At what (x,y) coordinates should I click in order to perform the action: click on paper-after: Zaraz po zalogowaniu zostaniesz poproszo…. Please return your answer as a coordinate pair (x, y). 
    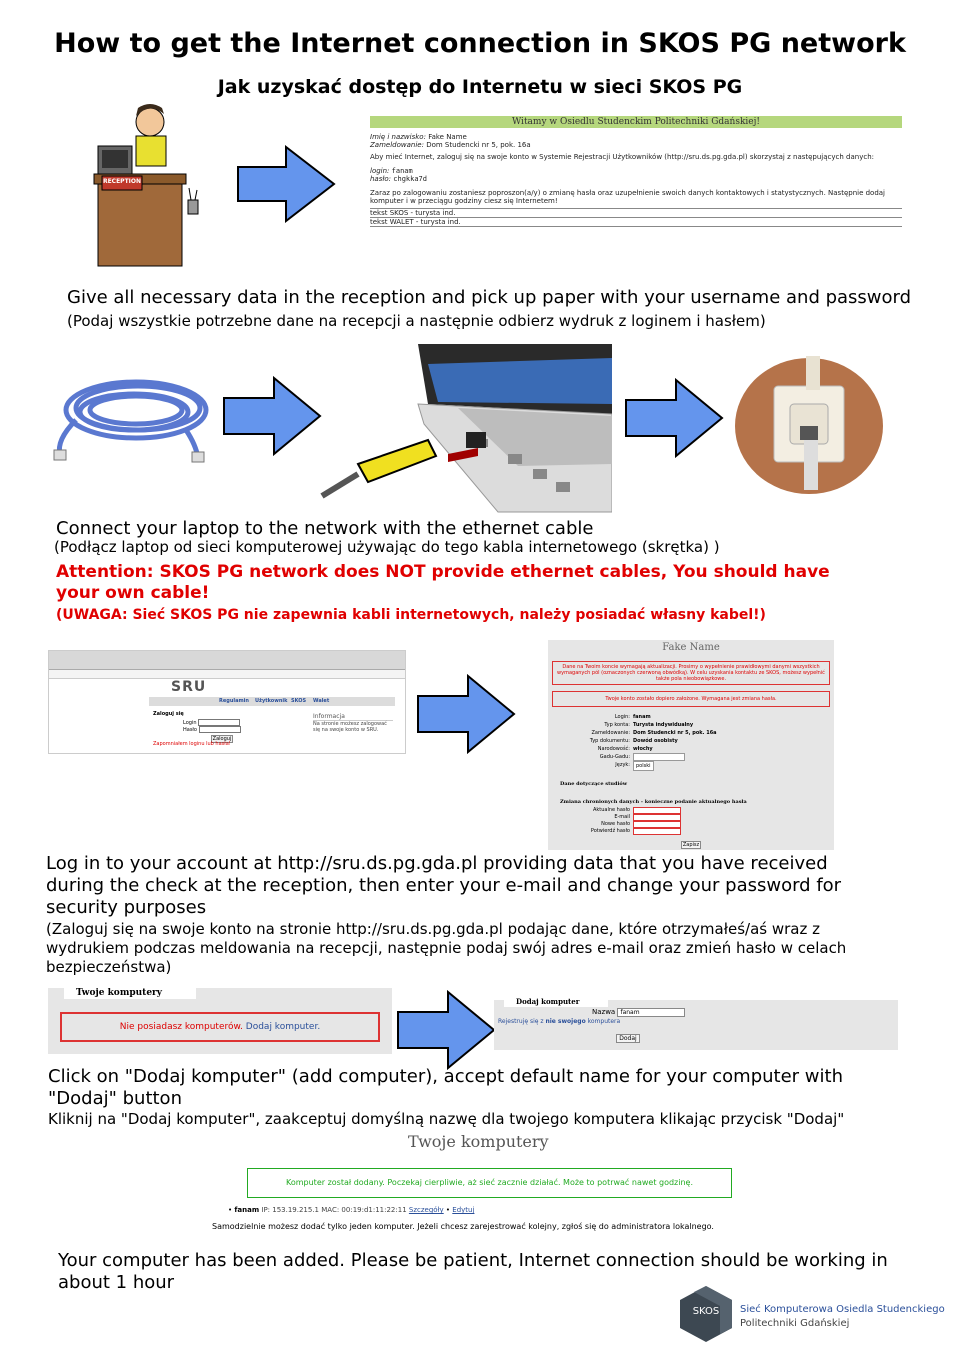
    Looking at the image, I should click on (628, 197).